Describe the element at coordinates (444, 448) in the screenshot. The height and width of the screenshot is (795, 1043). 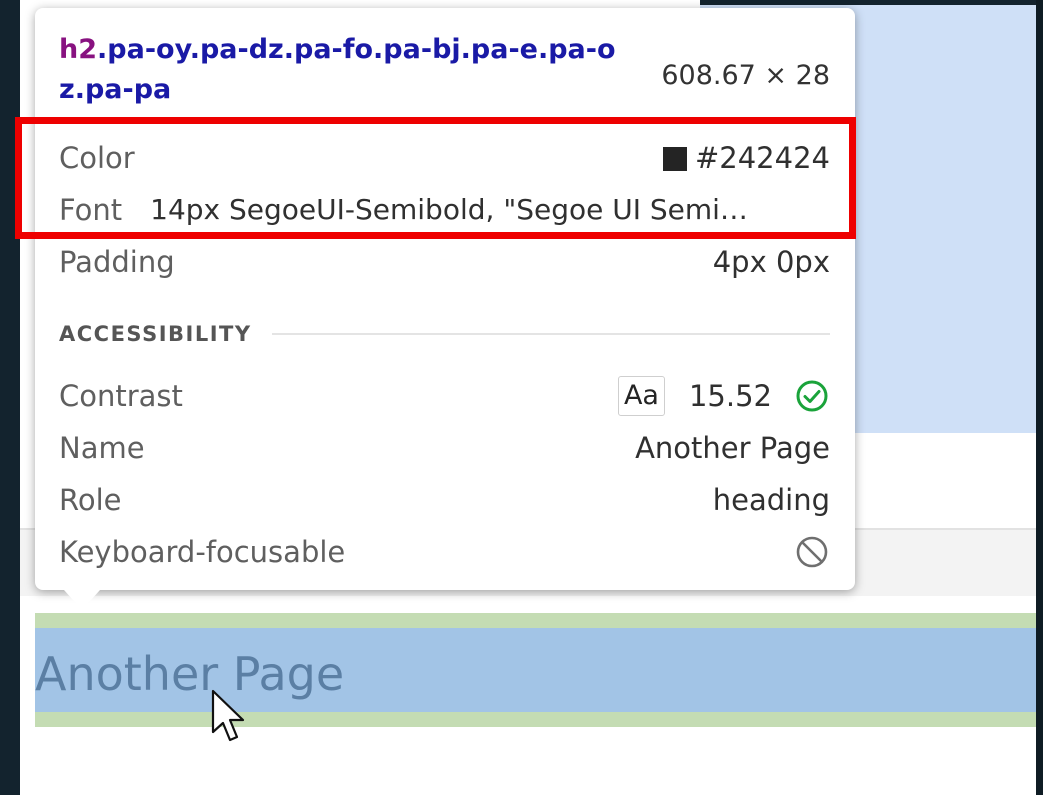
I see `name-row: Name Another Page` at that location.